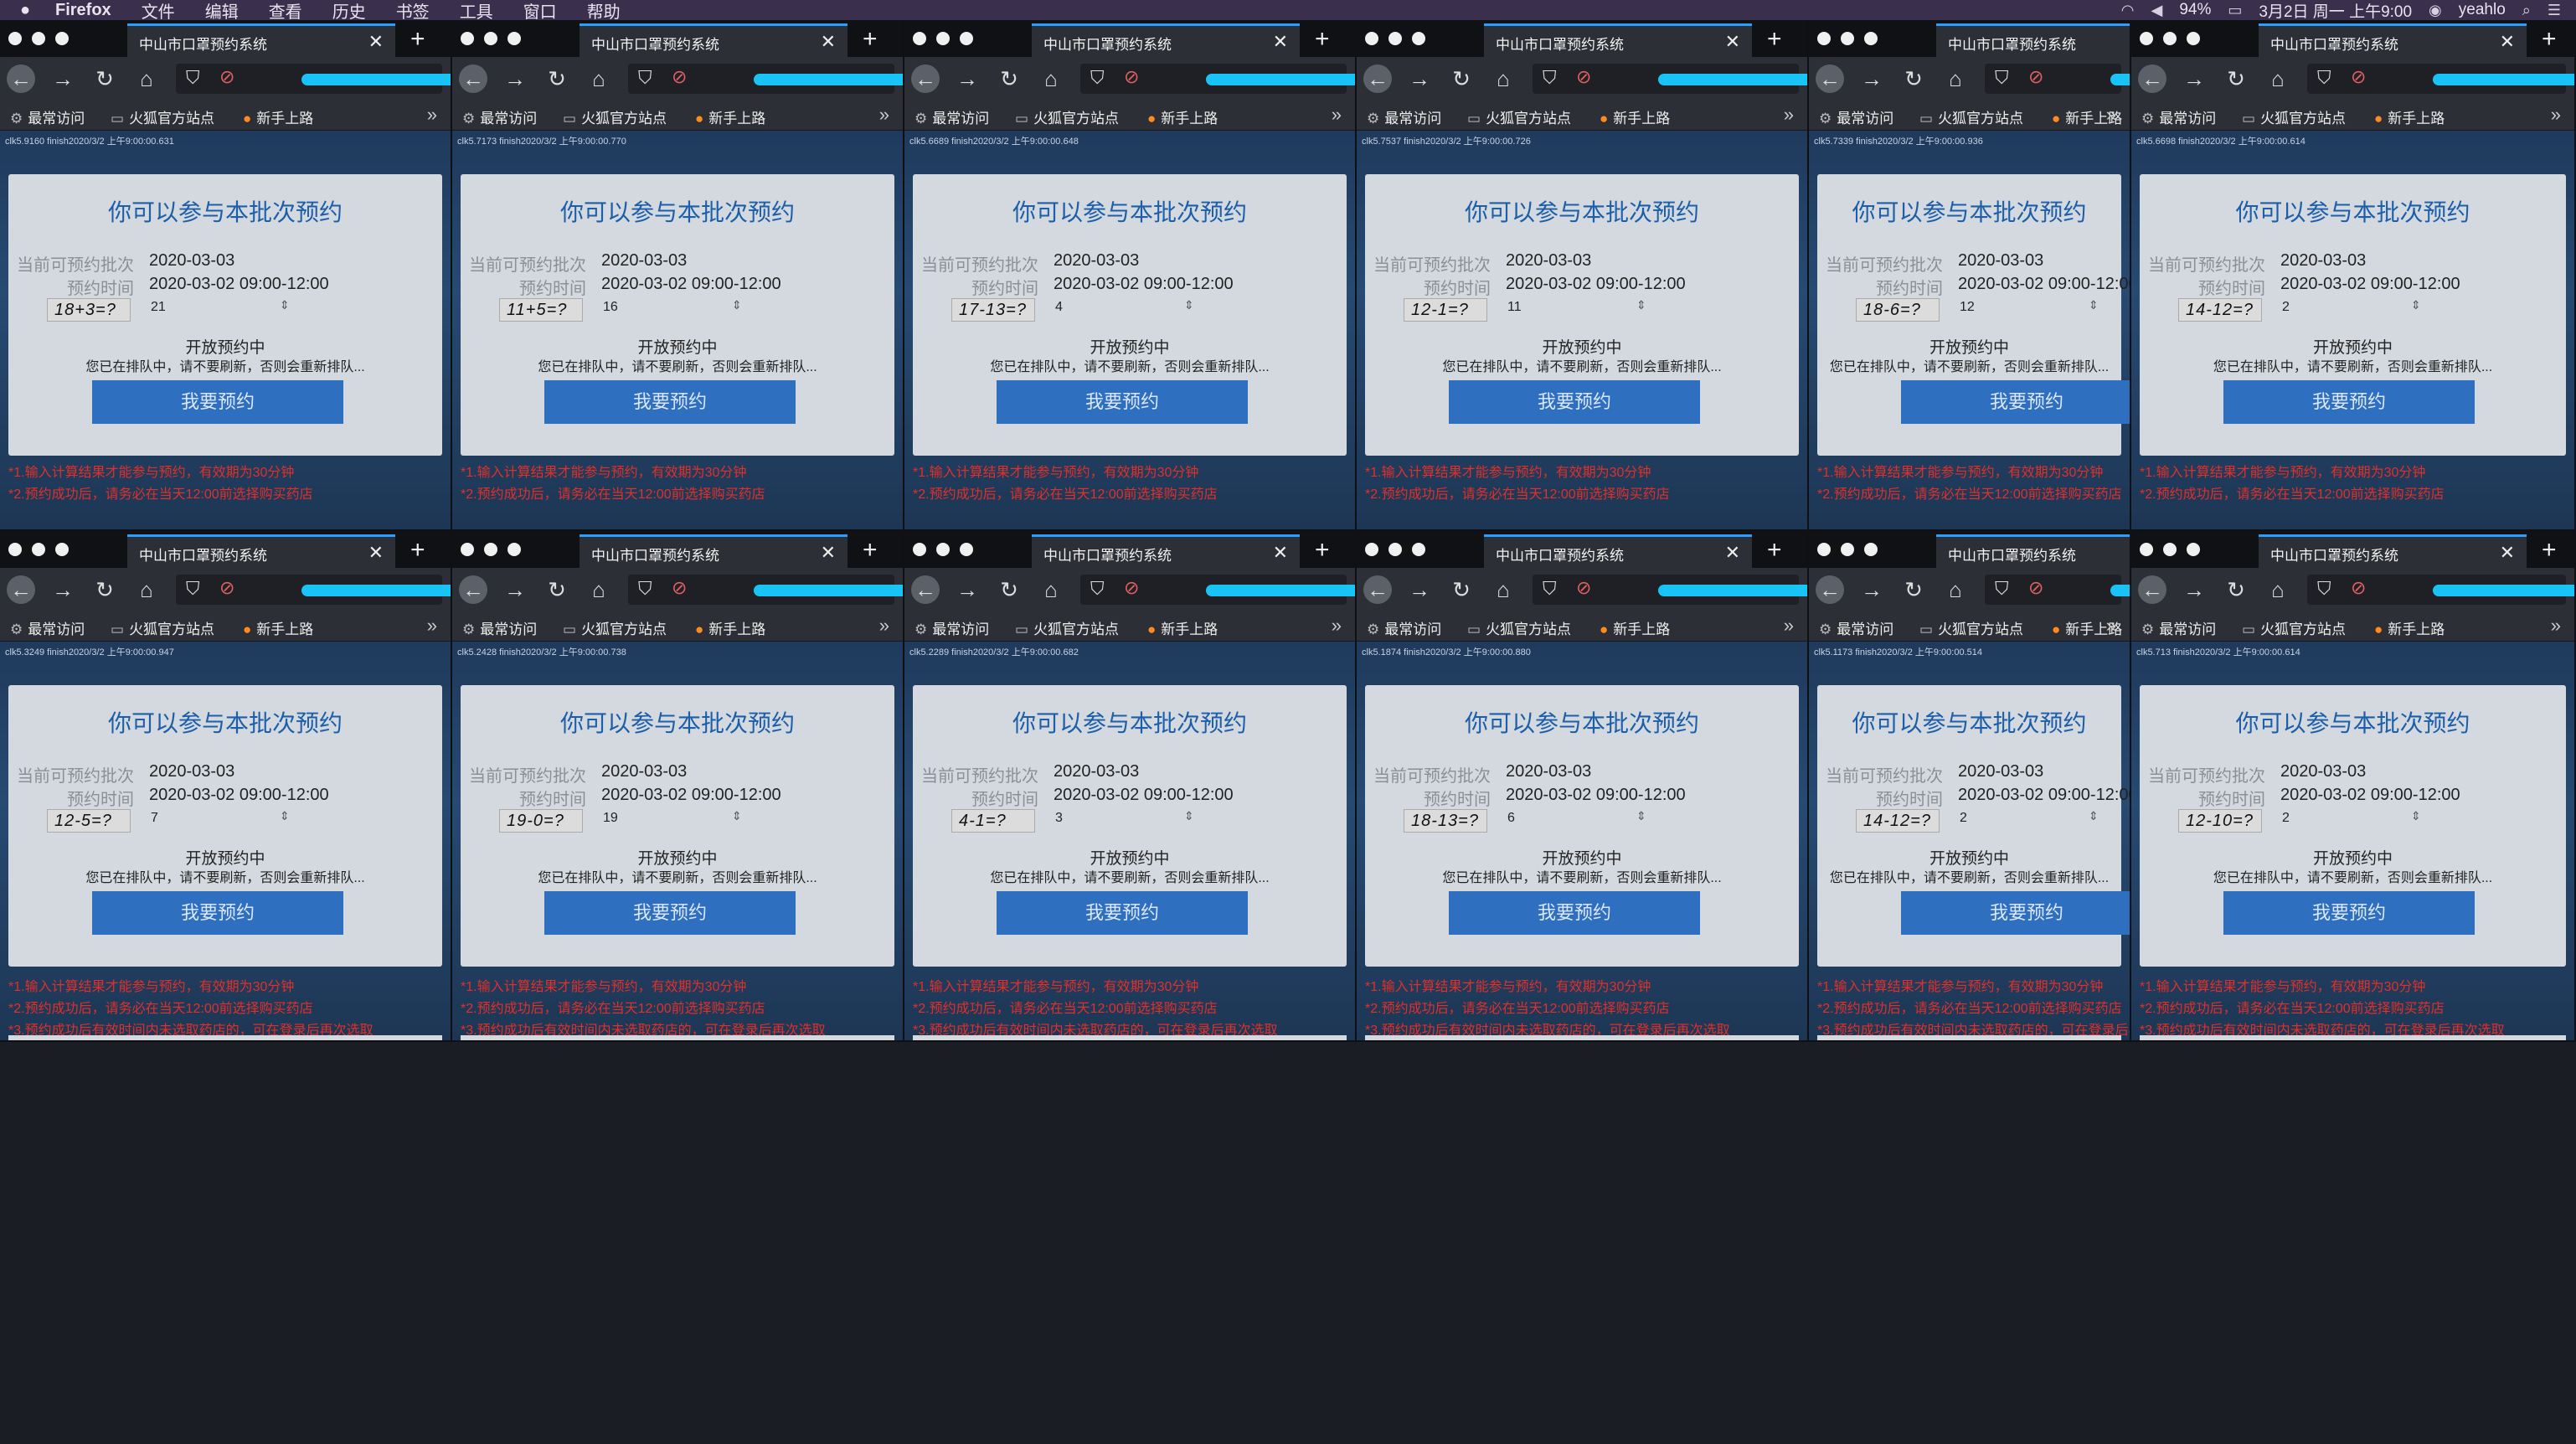 This screenshot has width=2576, height=1444. What do you see at coordinates (2235, 10) in the screenshot?
I see `battery-icon: ▭` at bounding box center [2235, 10].